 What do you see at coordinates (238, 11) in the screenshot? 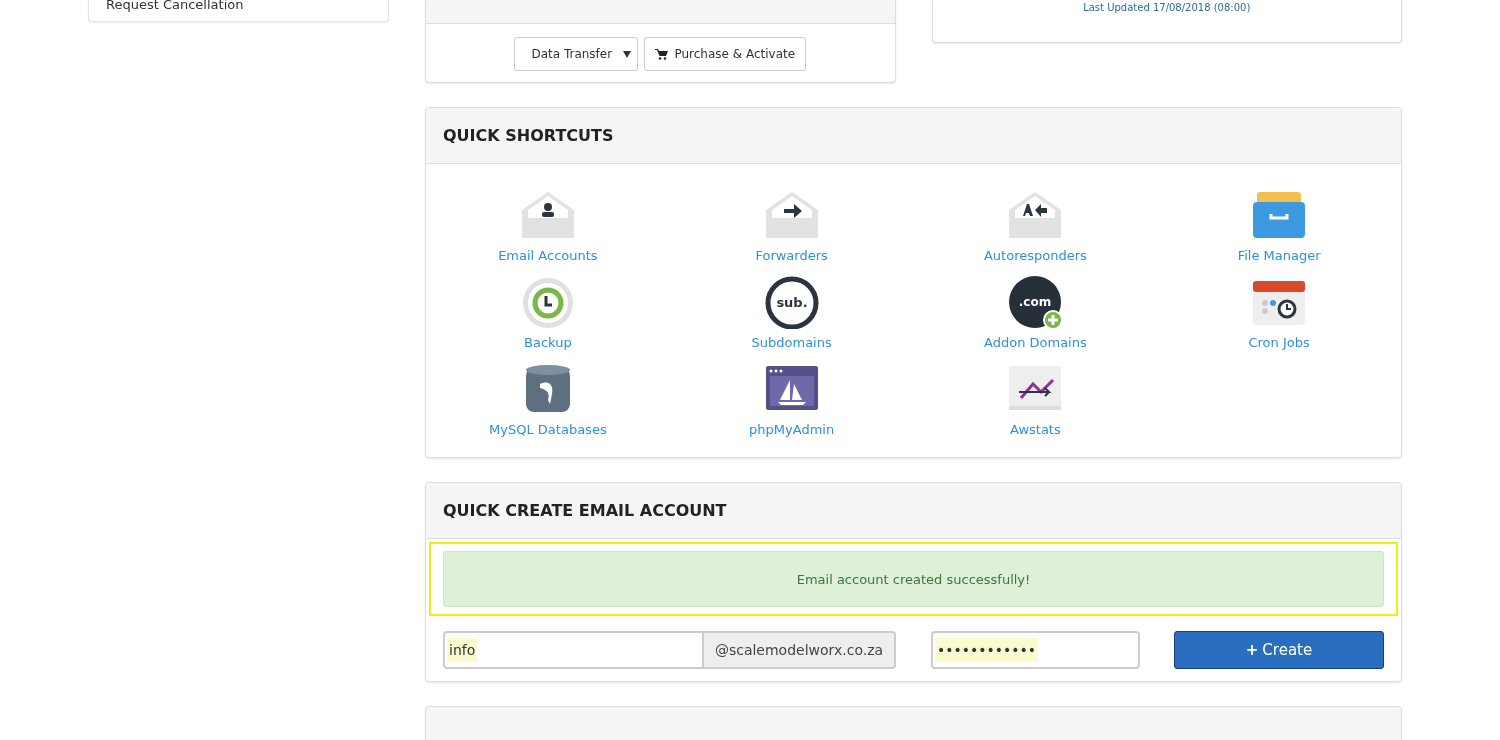
I see `sidebar-item: Request Cancellation` at bounding box center [238, 11].